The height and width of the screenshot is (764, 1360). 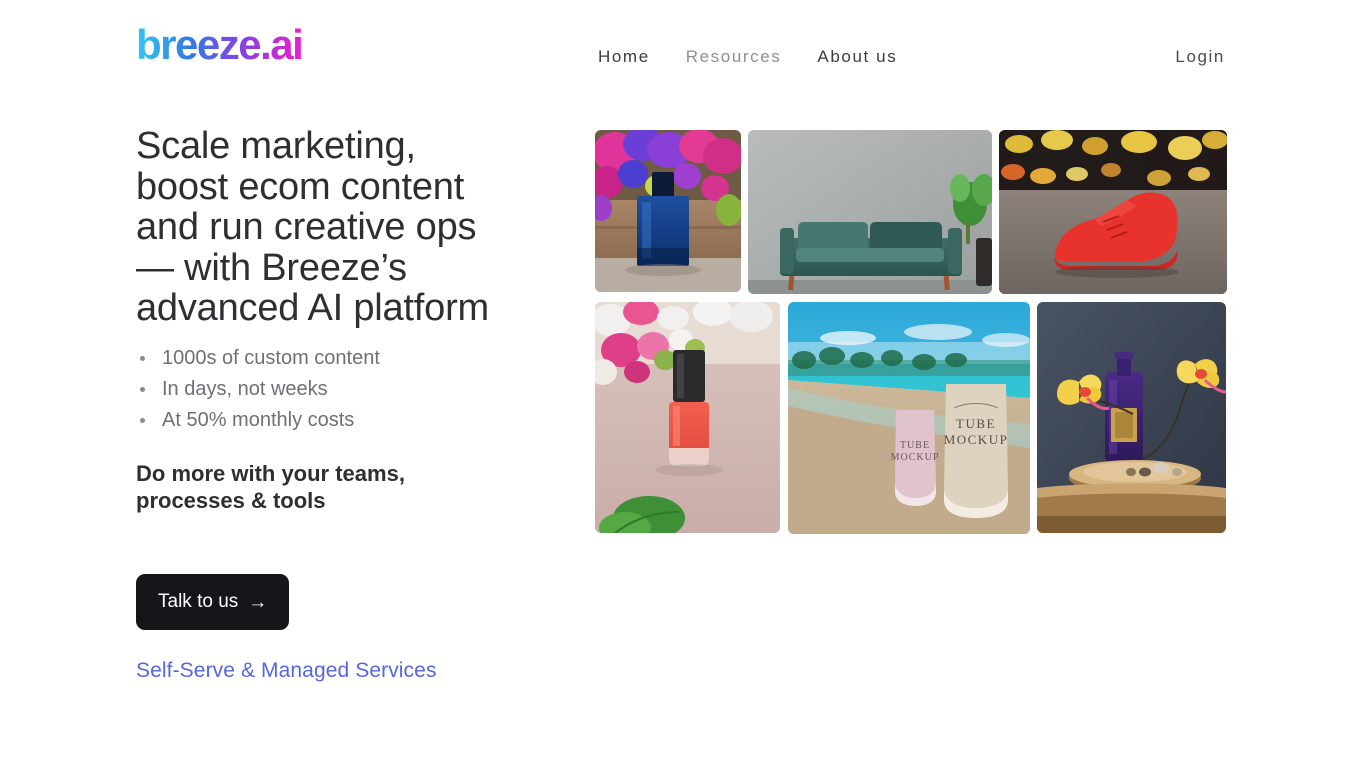 What do you see at coordinates (624, 57) in the screenshot?
I see `nav-item-home: Home` at bounding box center [624, 57].